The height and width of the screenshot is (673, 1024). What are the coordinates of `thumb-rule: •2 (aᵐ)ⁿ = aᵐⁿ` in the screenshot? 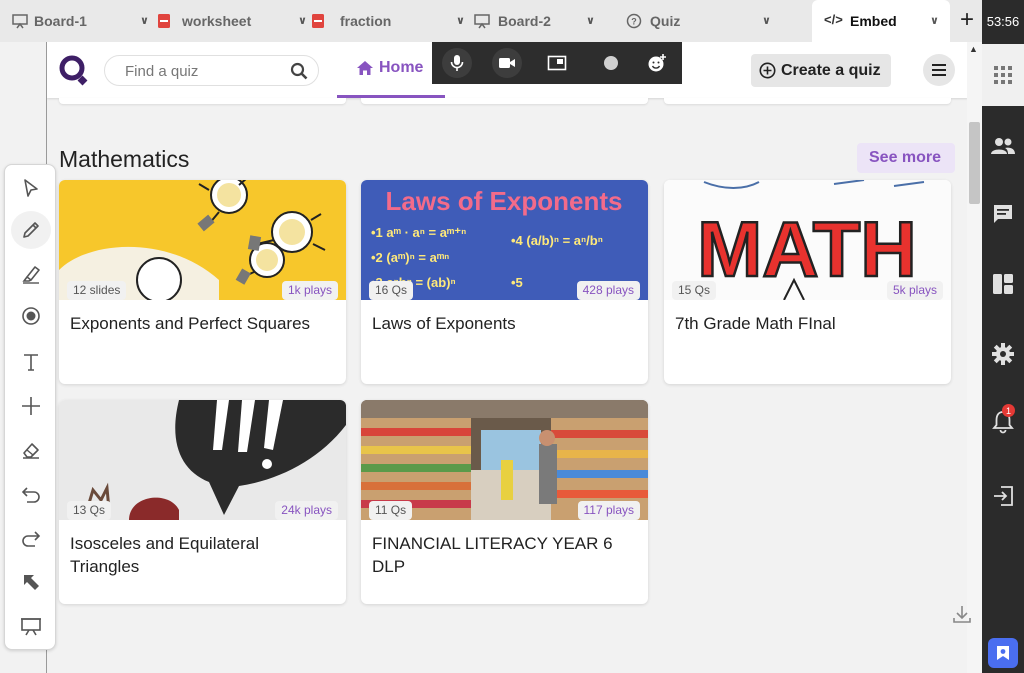 It's located at (410, 257).